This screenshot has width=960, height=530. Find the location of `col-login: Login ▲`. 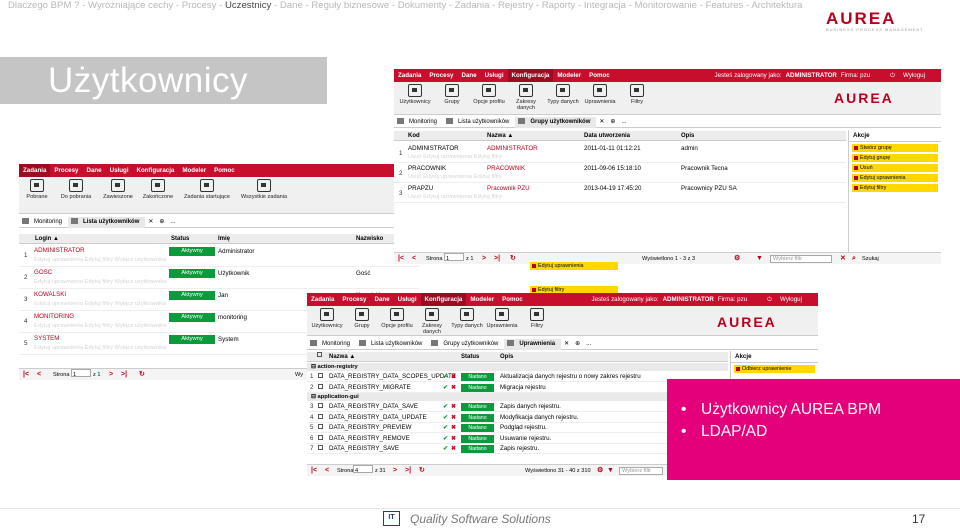

col-login: Login ▲ is located at coordinates (47, 239).